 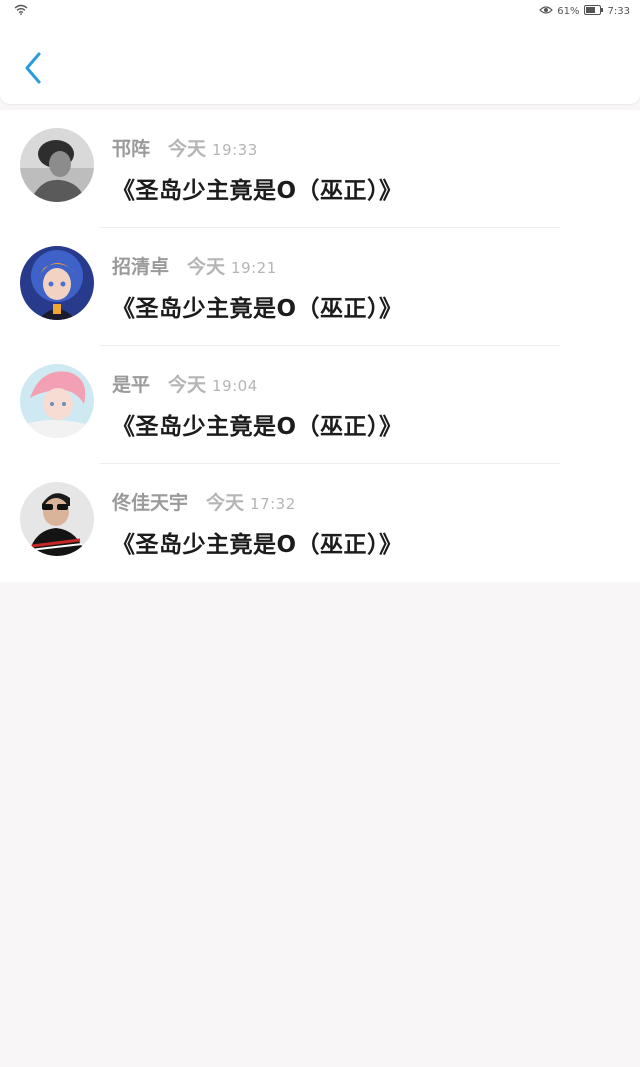 I want to click on comment-author: 是平, so click(x=131, y=383).